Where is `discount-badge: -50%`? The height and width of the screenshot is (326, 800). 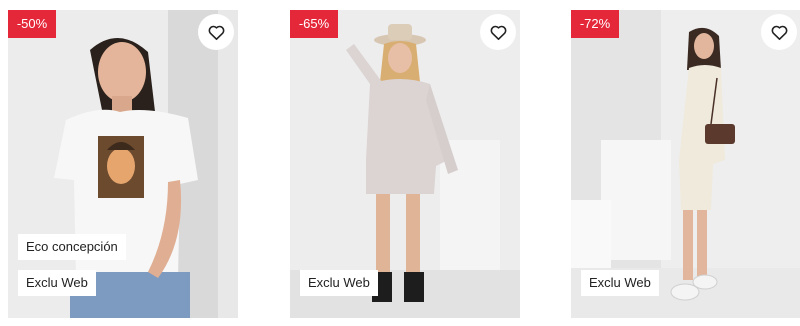 discount-badge: -50% is located at coordinates (32, 24).